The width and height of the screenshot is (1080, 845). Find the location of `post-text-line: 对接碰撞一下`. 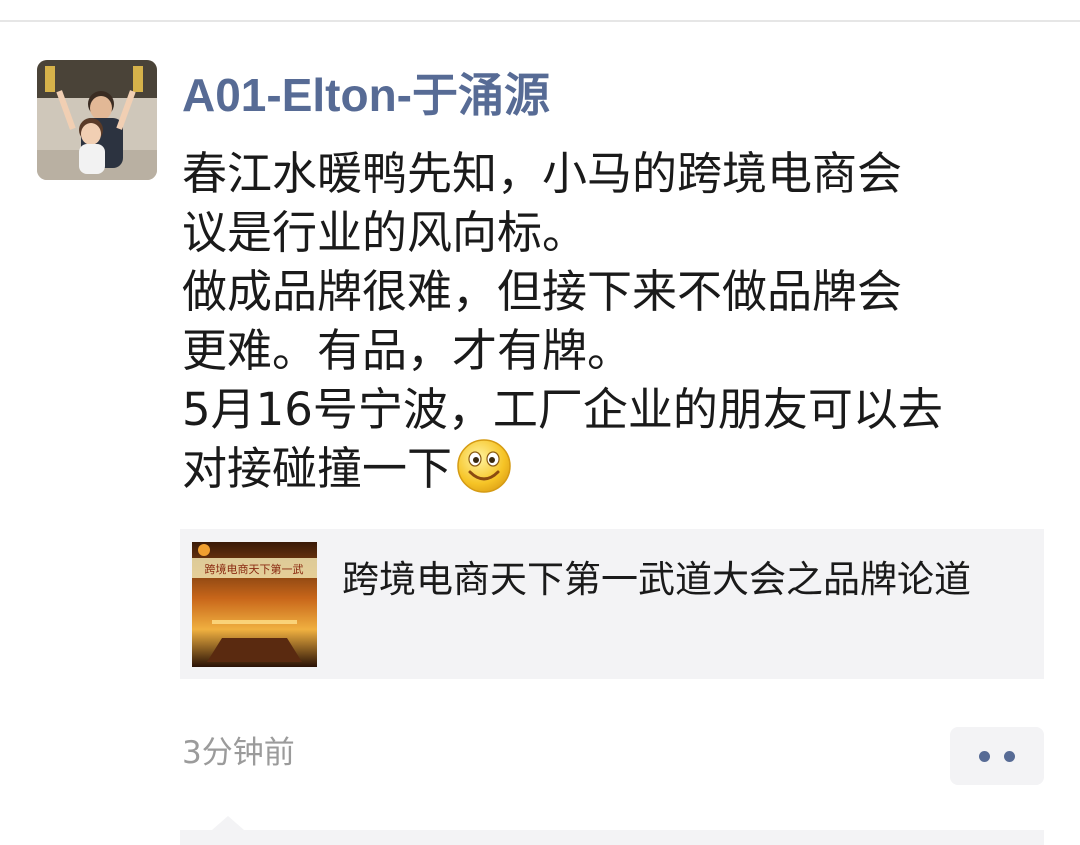

post-text-line: 对接碰撞一下 is located at coordinates (317, 468).